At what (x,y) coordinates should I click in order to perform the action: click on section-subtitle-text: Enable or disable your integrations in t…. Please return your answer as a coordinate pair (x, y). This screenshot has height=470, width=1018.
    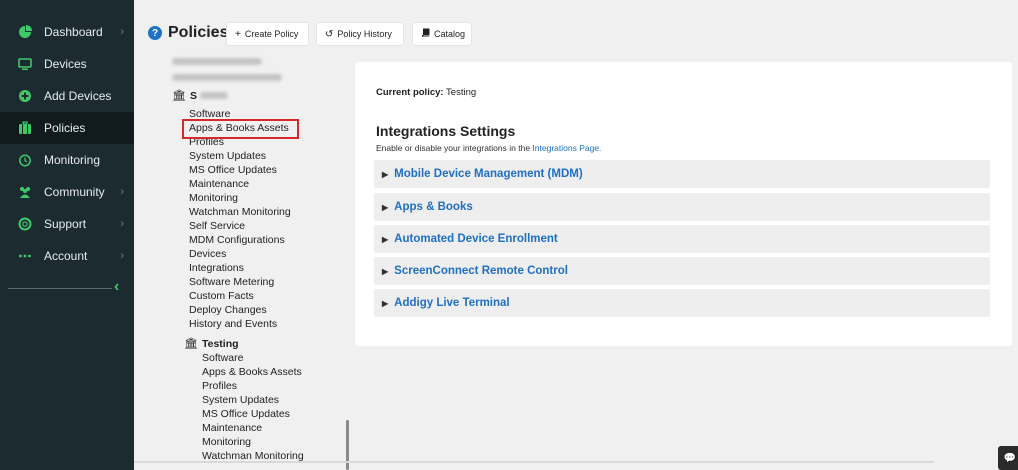
    Looking at the image, I should click on (453, 148).